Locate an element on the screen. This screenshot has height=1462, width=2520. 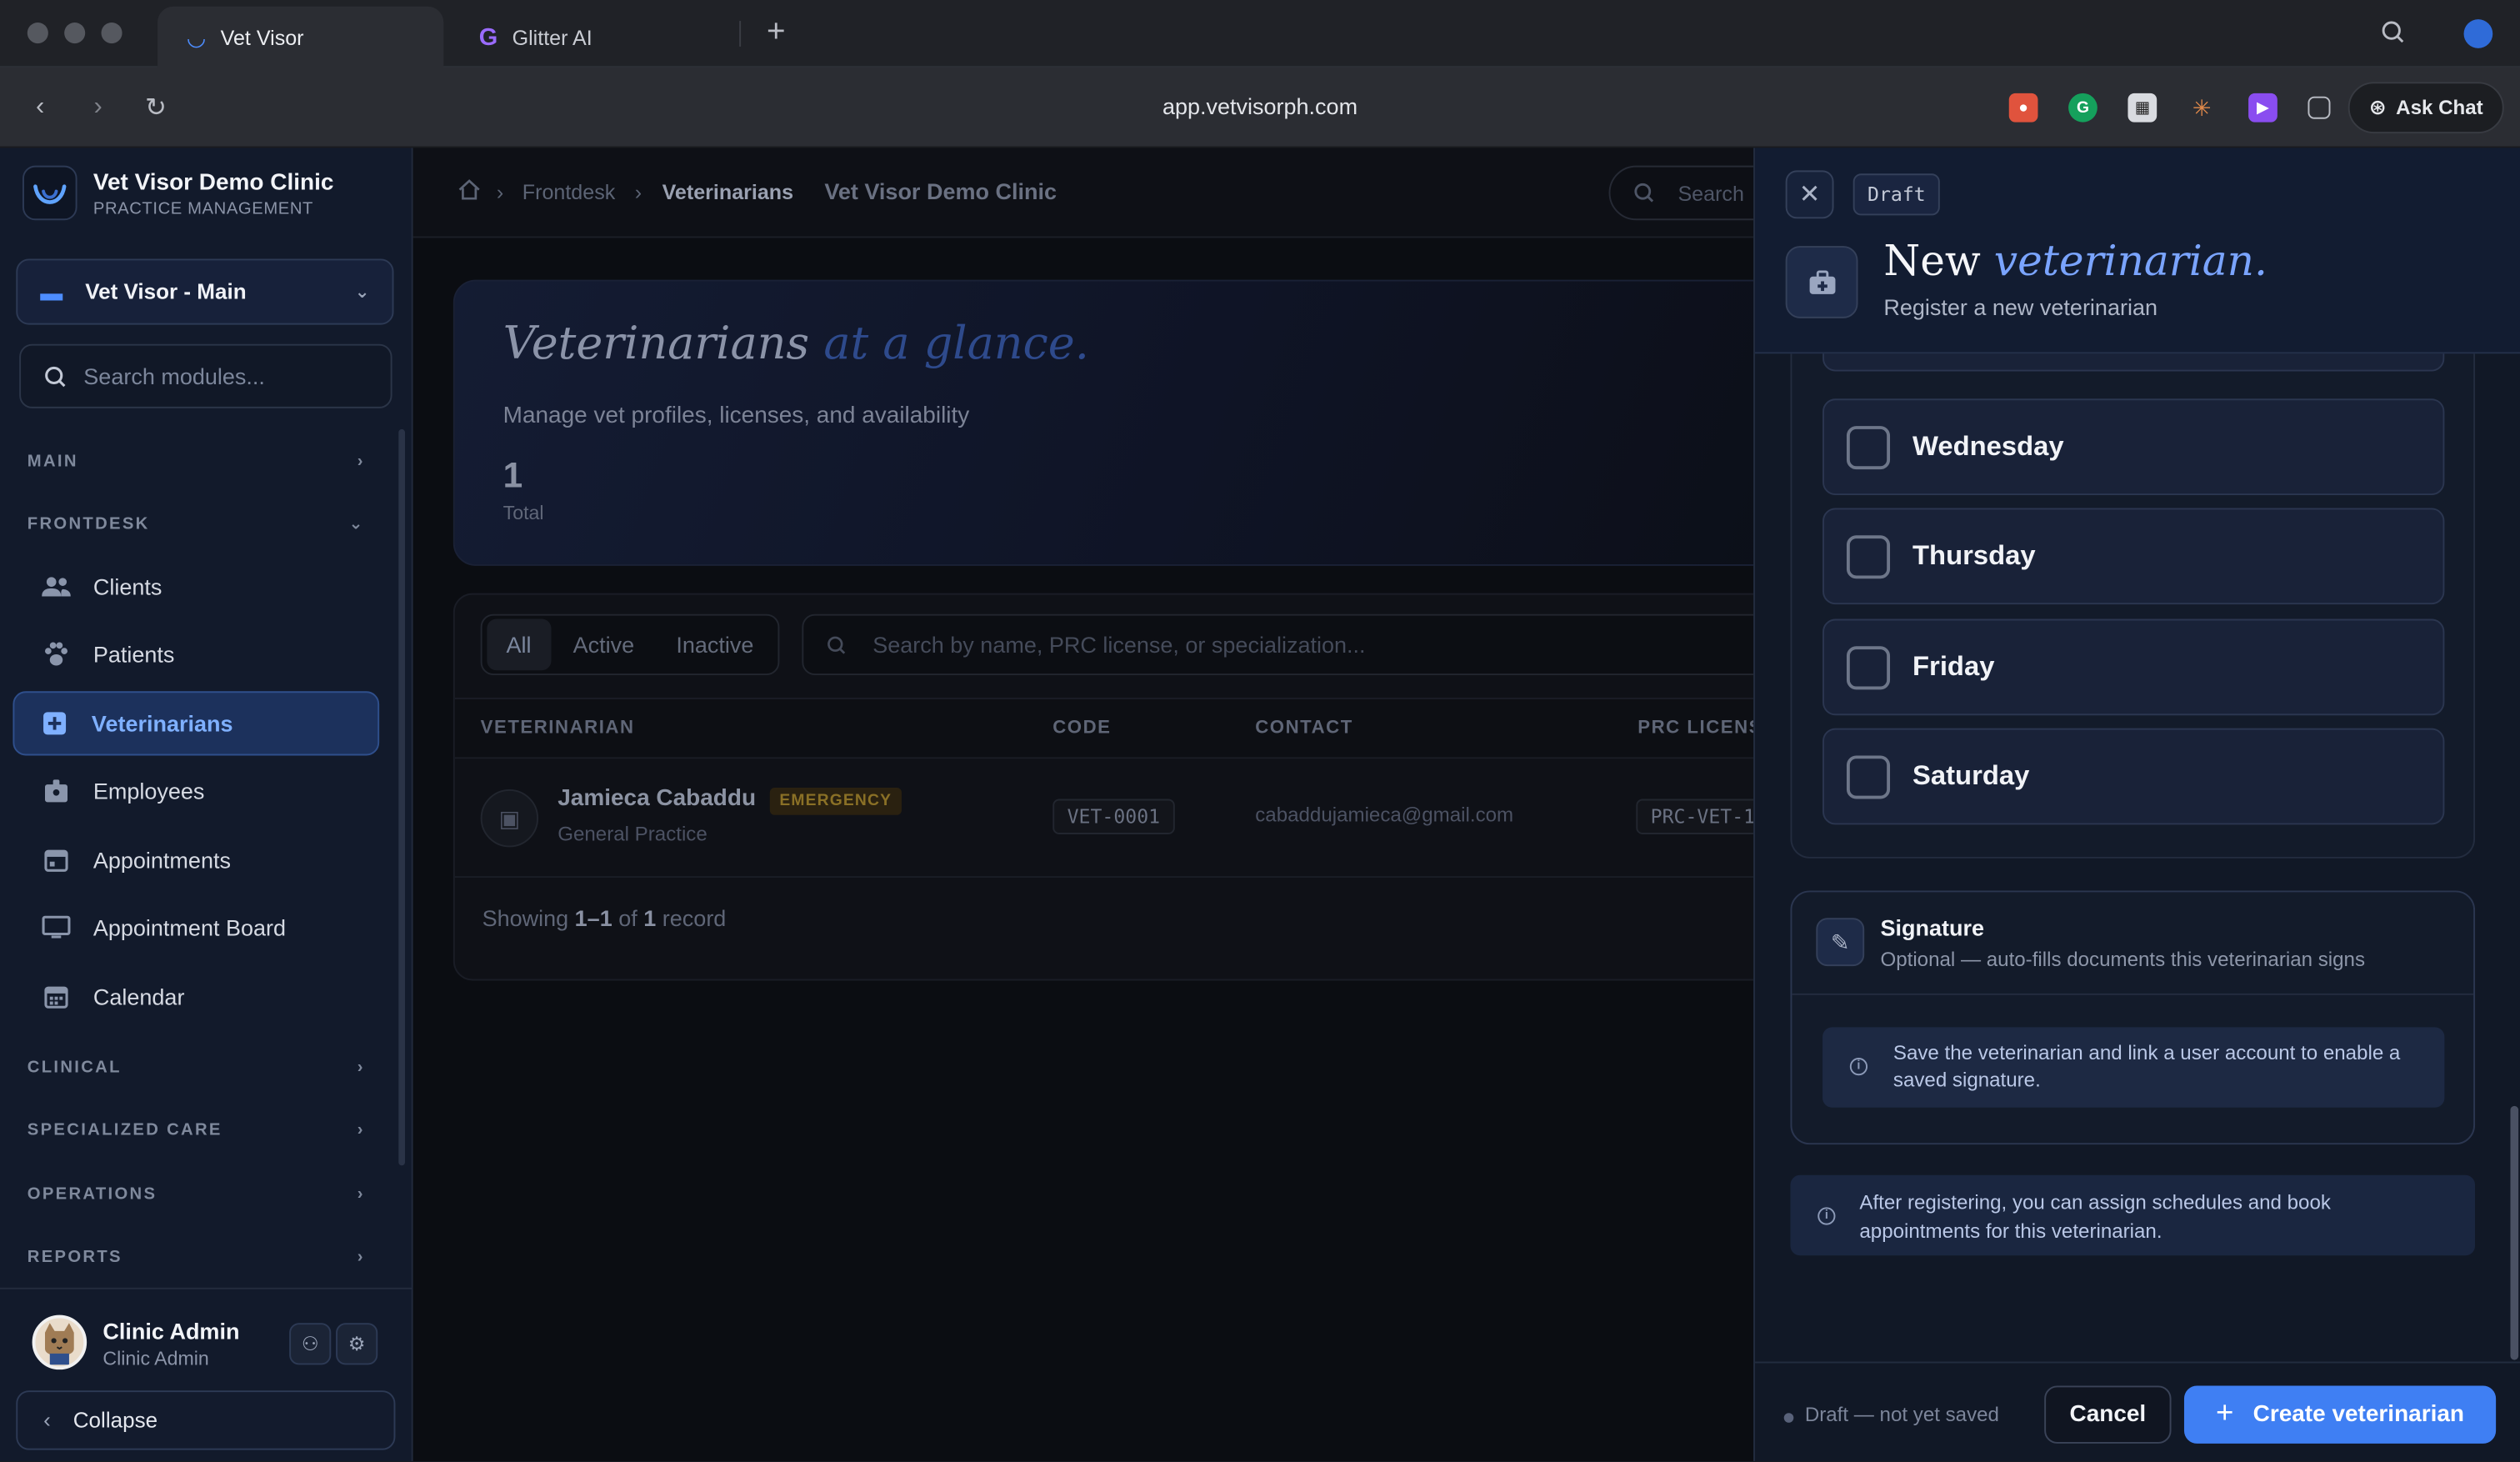
medical-plus-icon is located at coordinates (54, 724).